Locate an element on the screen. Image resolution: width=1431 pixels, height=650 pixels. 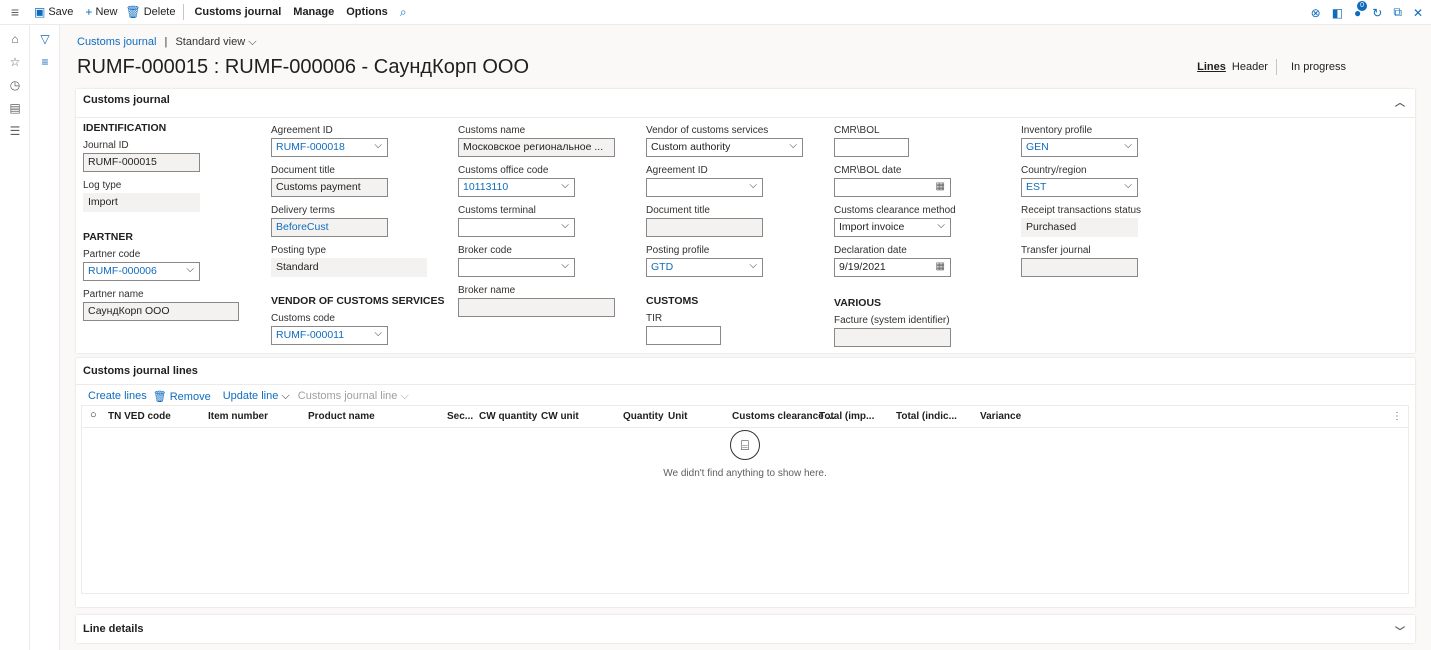
clearance-method-label: Customs clearance method is located at coordinates (895, 210).